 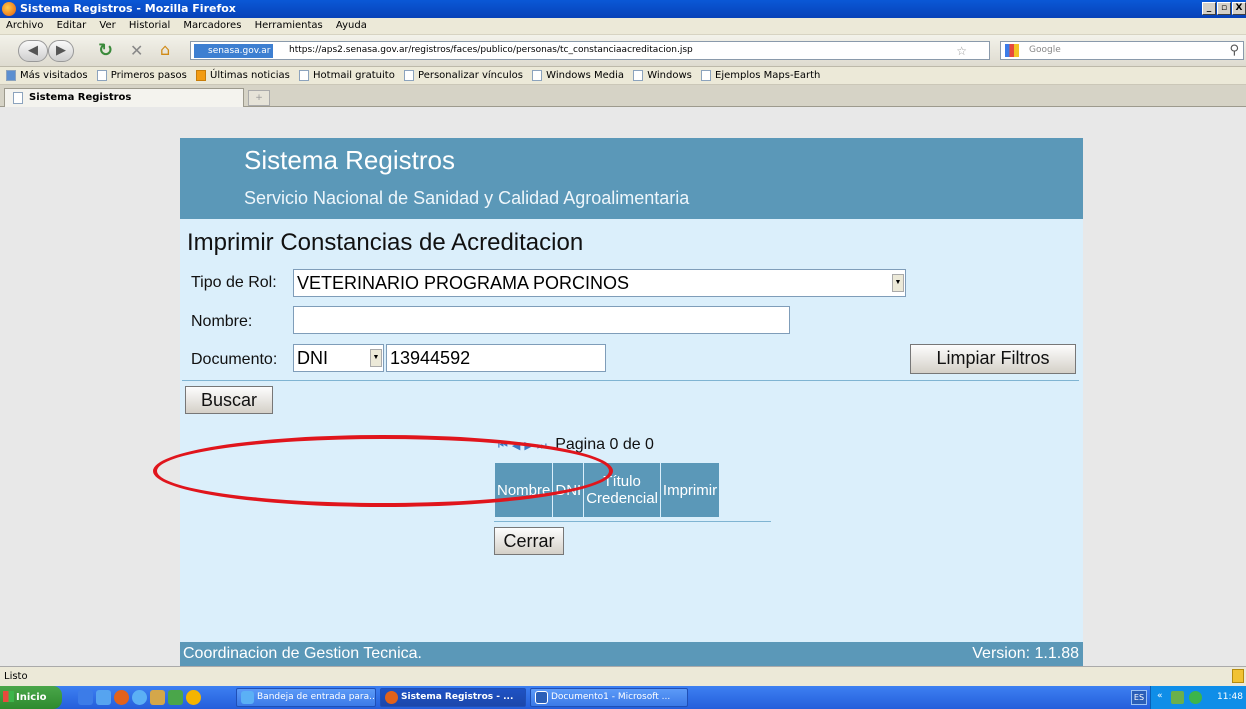 What do you see at coordinates (33, 51) in the screenshot?
I see `back-button: ◀` at bounding box center [33, 51].